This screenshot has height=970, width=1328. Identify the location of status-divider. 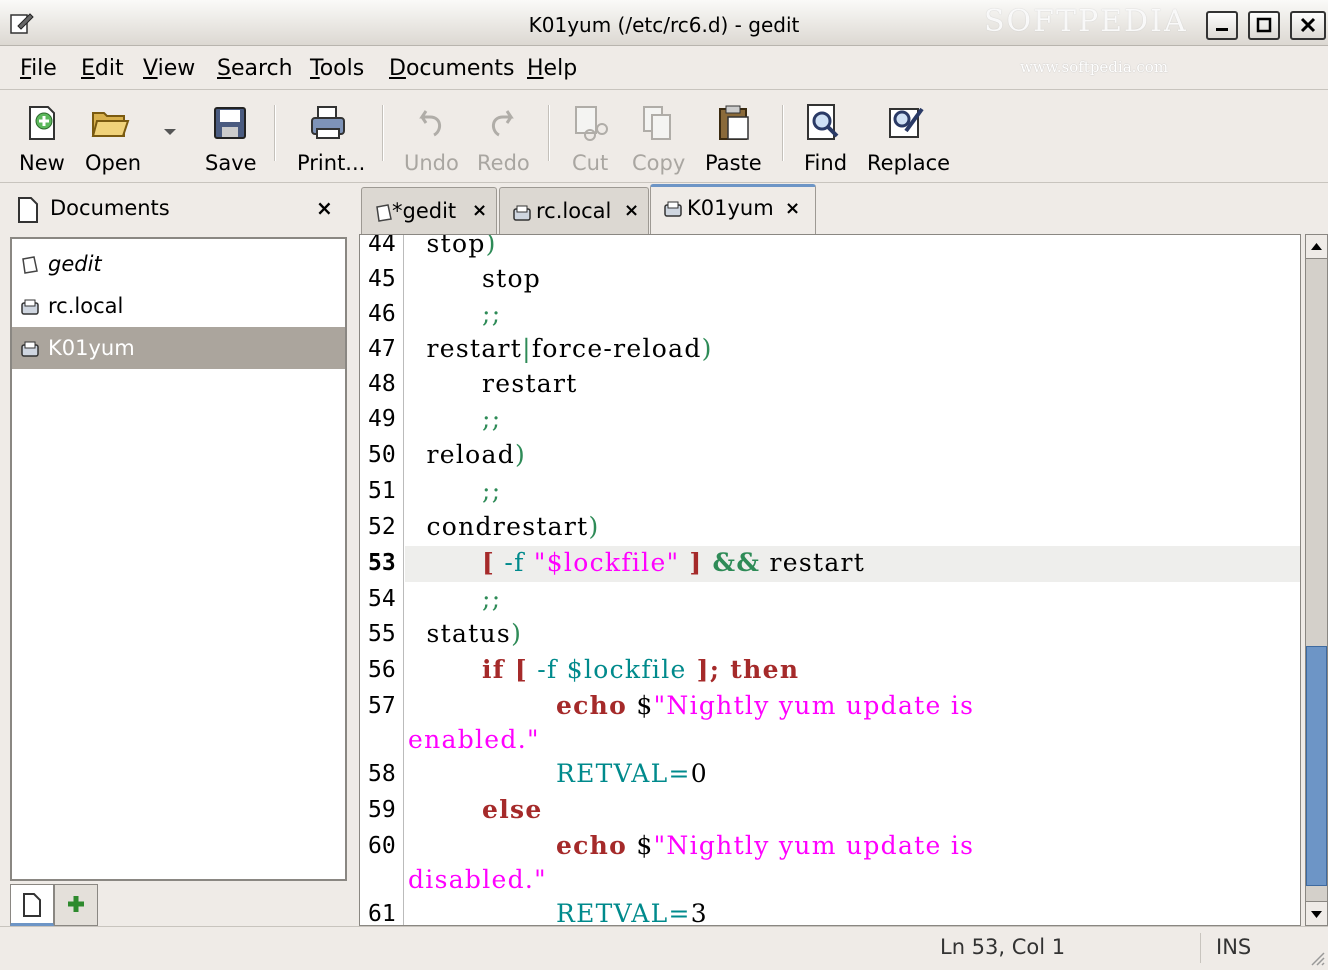
(1200, 948).